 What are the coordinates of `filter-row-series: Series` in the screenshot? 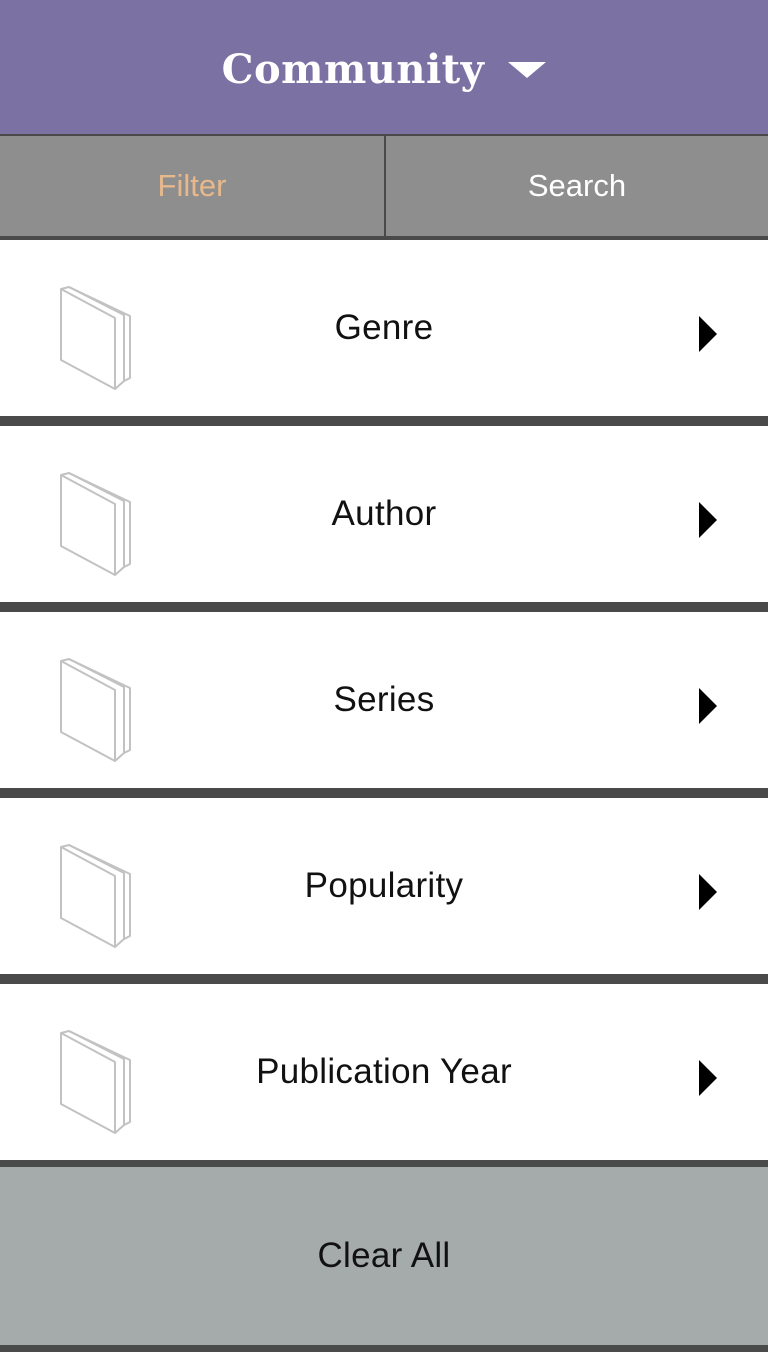 It's located at (384, 700).